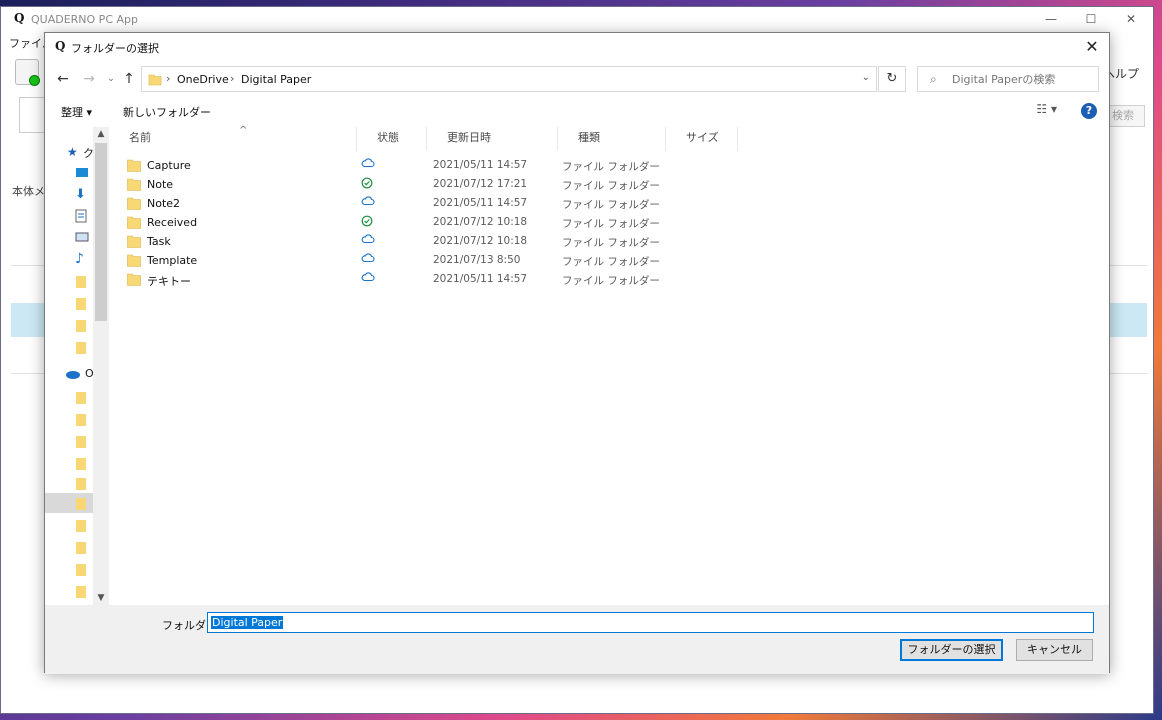 The image size is (1162, 720). What do you see at coordinates (1046, 109) in the screenshot?
I see `view-options-icon: ☷ ▾` at bounding box center [1046, 109].